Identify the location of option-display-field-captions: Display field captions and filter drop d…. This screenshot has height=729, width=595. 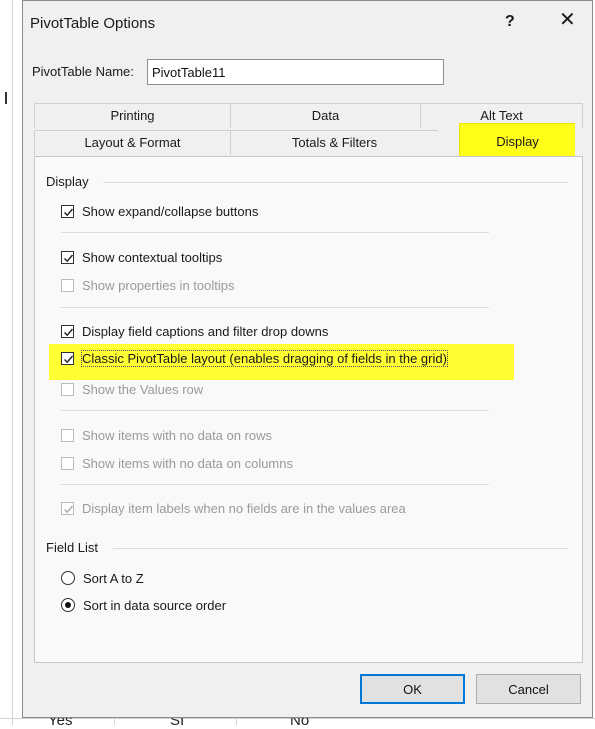
(194, 331).